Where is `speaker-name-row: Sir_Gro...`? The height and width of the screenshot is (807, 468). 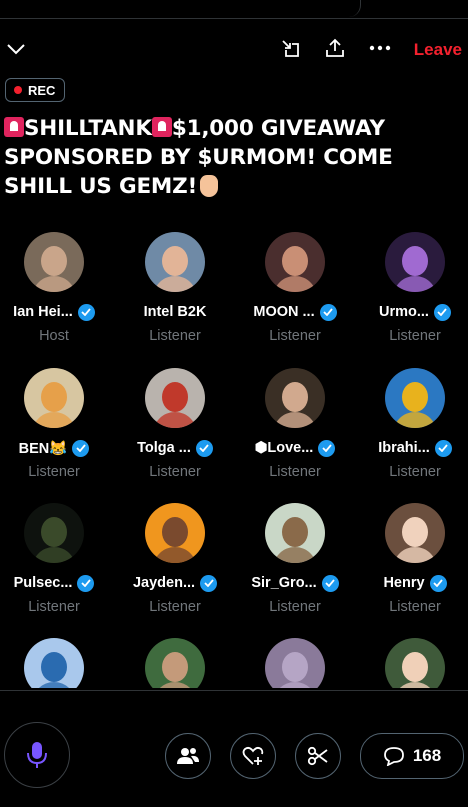 speaker-name-row: Sir_Gro... is located at coordinates (295, 583).